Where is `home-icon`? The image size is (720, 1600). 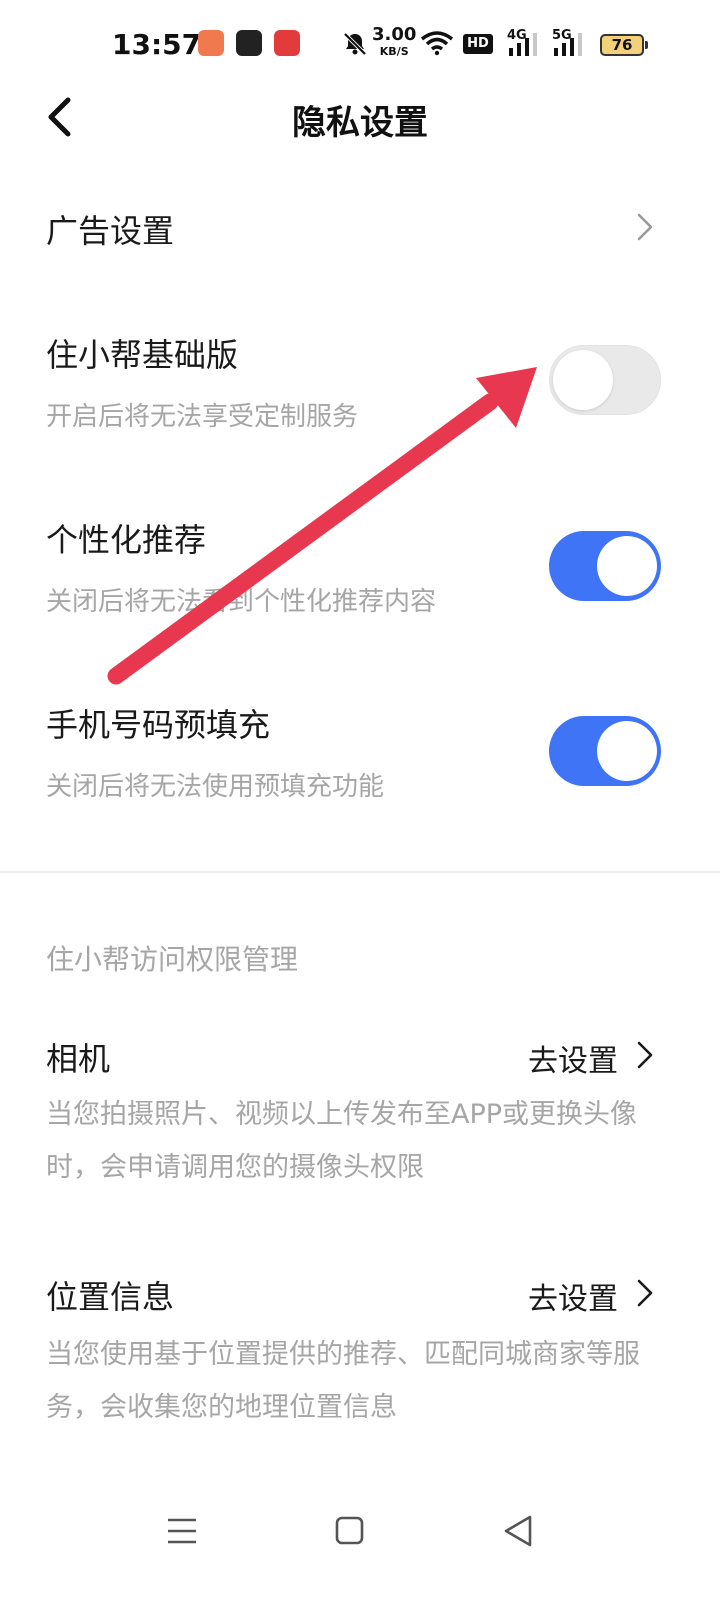
home-icon is located at coordinates (350, 1530).